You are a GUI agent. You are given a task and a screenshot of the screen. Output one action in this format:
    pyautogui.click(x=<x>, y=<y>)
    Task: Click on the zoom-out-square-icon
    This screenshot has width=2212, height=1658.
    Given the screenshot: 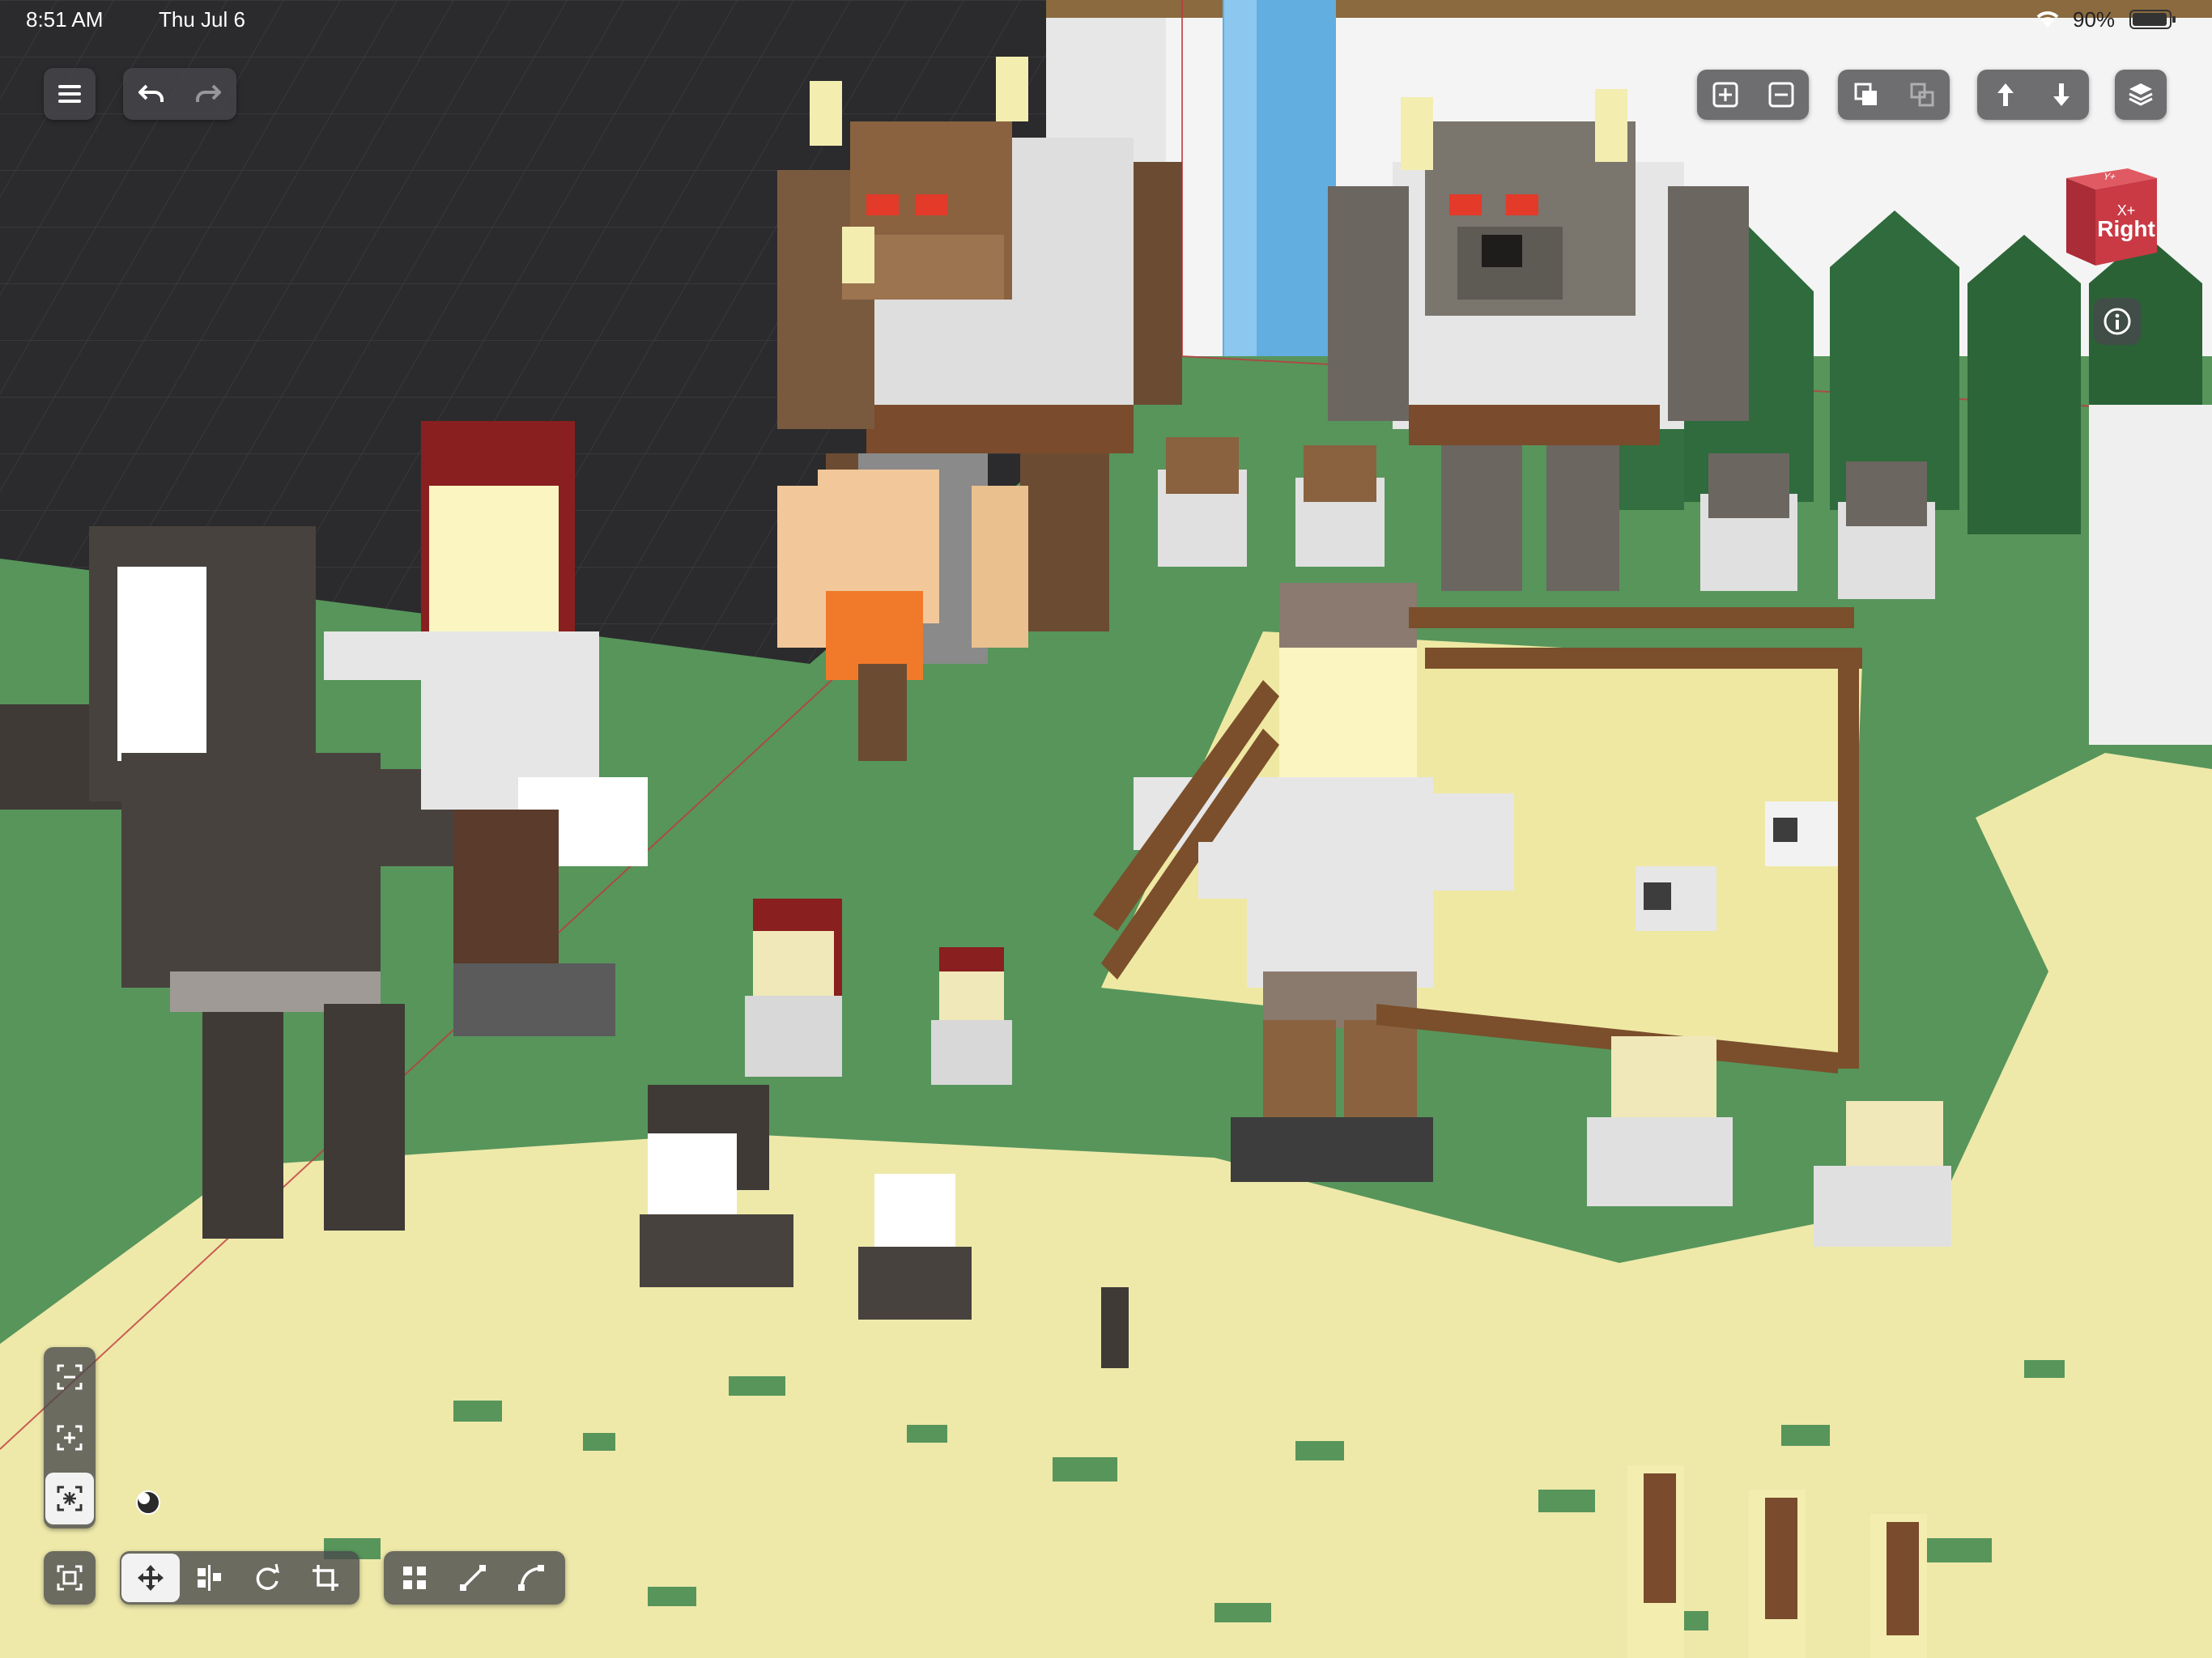 What is the action you would take?
    pyautogui.click(x=1780, y=95)
    